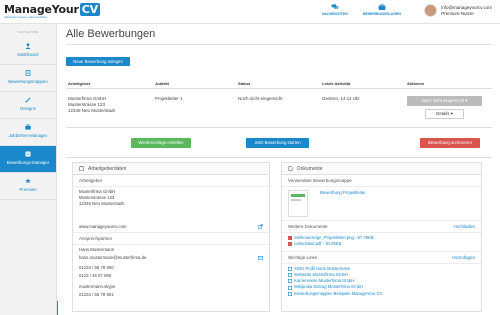 The image size is (500, 315). I want to click on contact-skype: mustermann.skype, so click(97, 286).